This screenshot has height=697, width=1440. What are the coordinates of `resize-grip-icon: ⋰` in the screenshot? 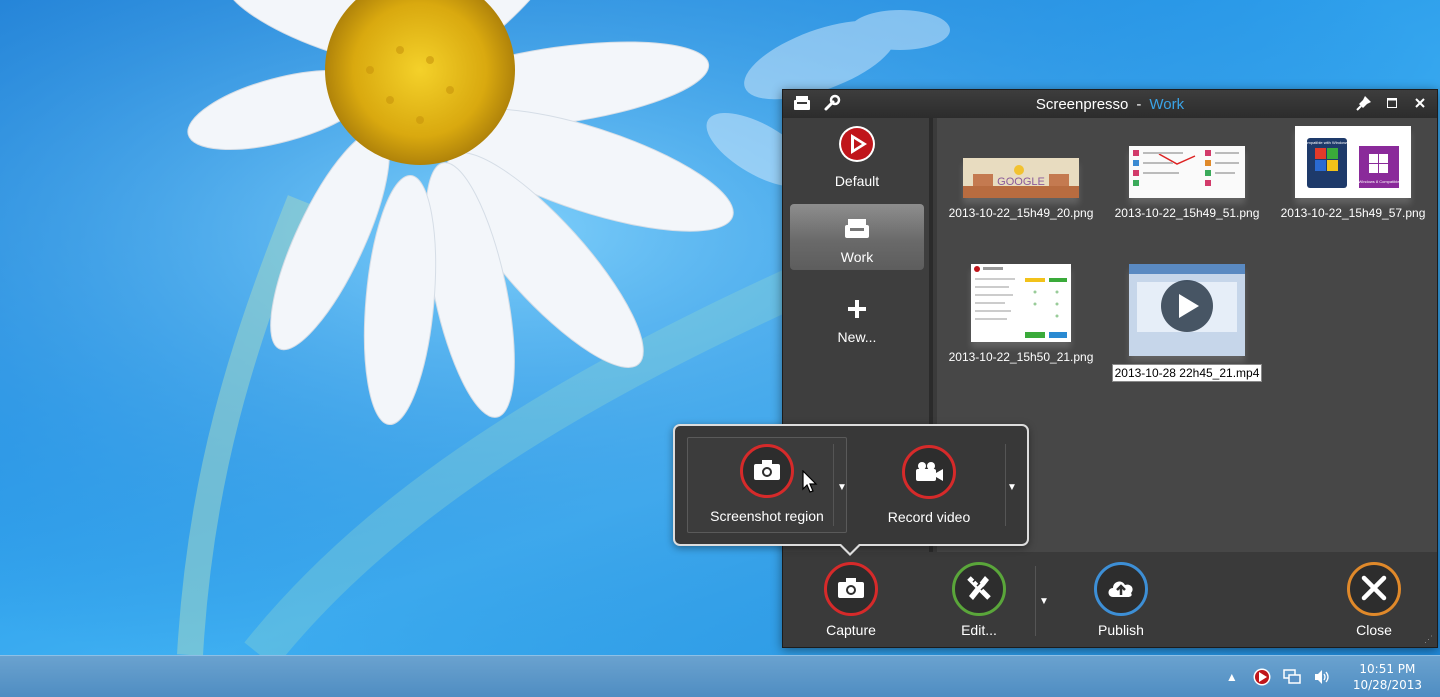 It's located at (1429, 639).